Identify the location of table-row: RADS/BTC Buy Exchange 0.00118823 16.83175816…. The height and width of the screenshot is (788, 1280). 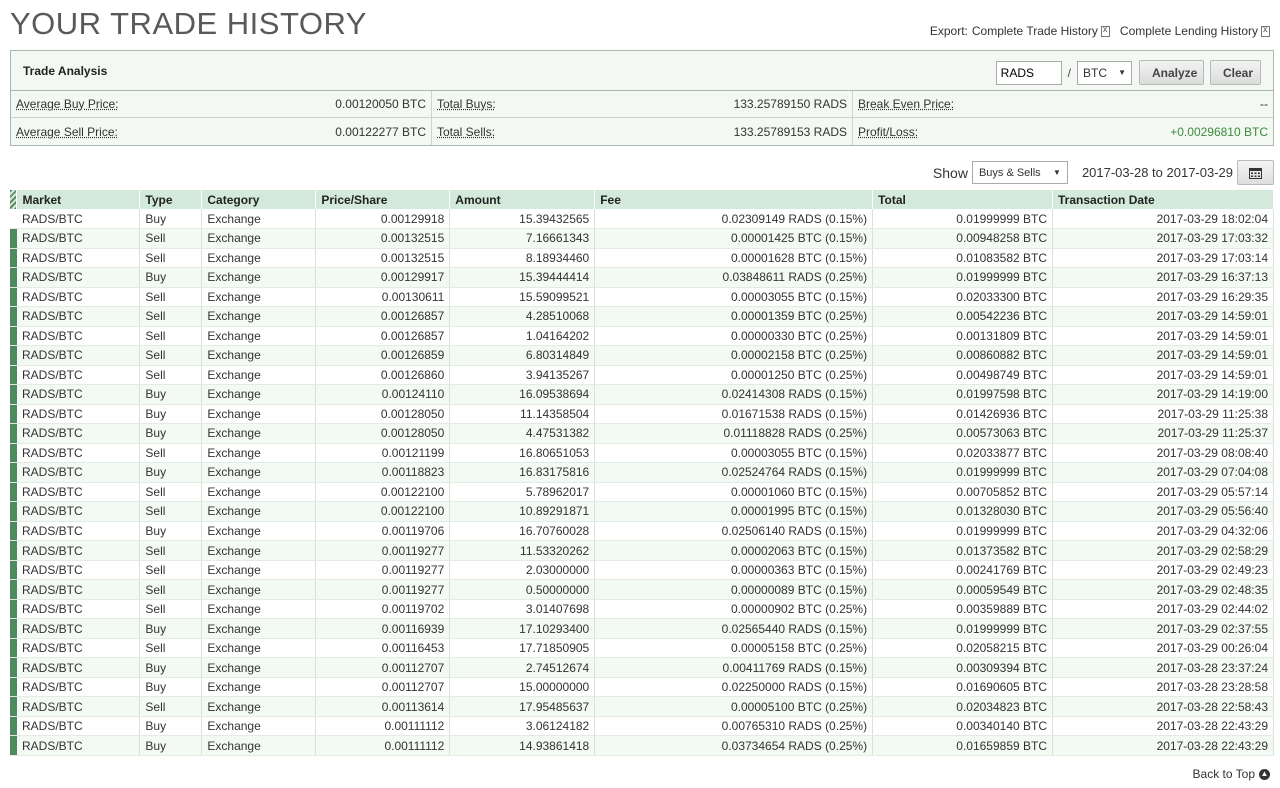
(642, 472).